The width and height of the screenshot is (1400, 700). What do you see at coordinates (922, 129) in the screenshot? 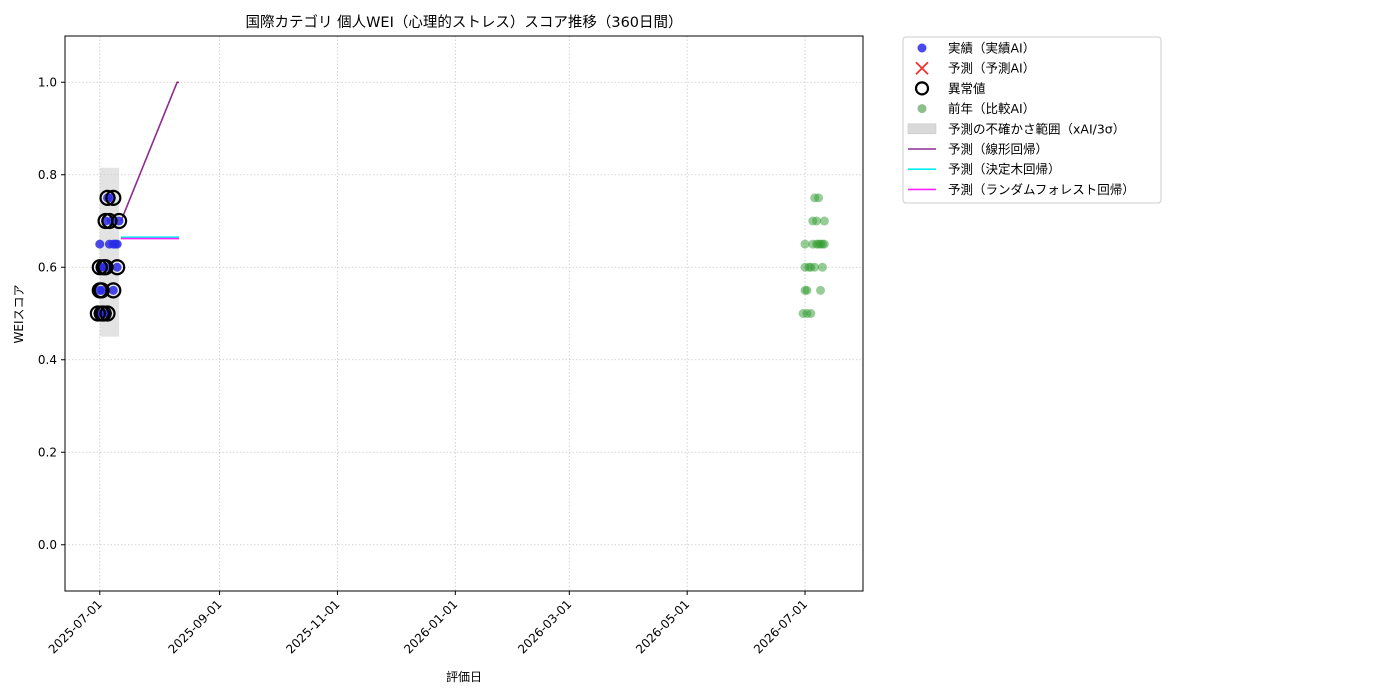
I see `legend-band-swatch` at bounding box center [922, 129].